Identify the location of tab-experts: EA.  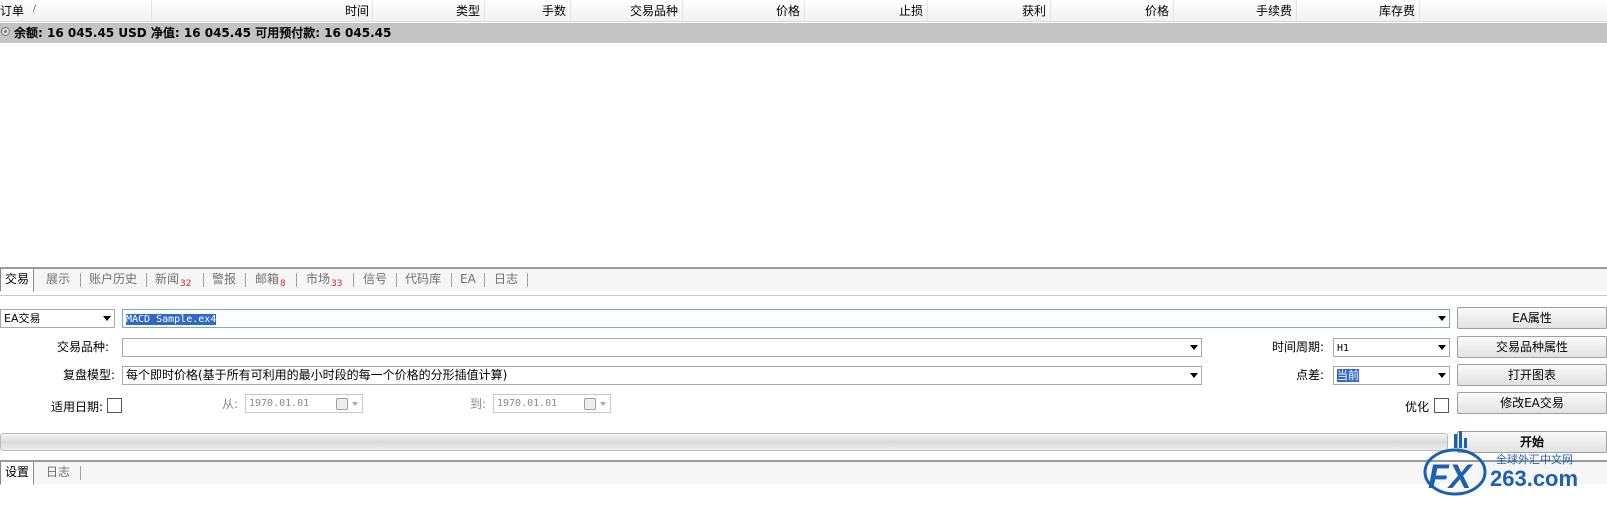
(468, 280).